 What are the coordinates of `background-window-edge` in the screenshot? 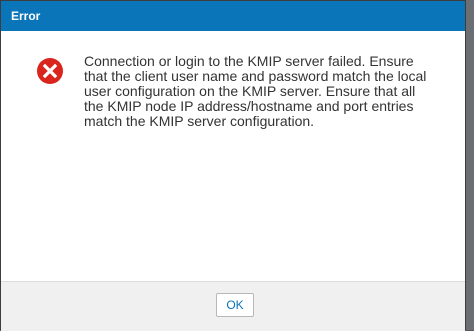 It's located at (470, 165).